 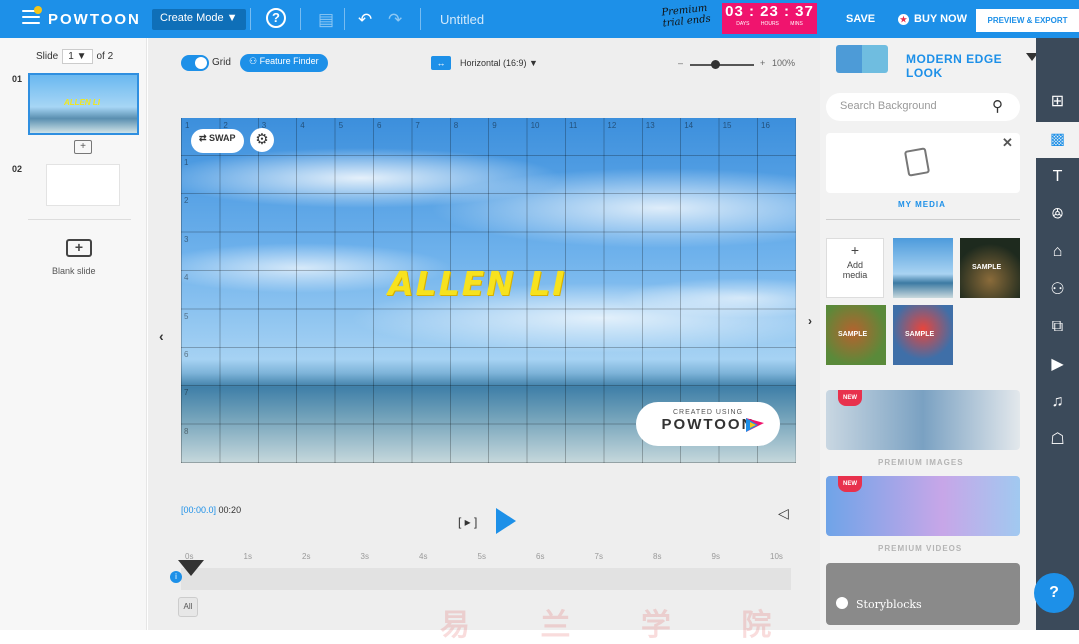 What do you see at coordinates (456, 125) in the screenshot?
I see `grid-column-number: 8` at bounding box center [456, 125].